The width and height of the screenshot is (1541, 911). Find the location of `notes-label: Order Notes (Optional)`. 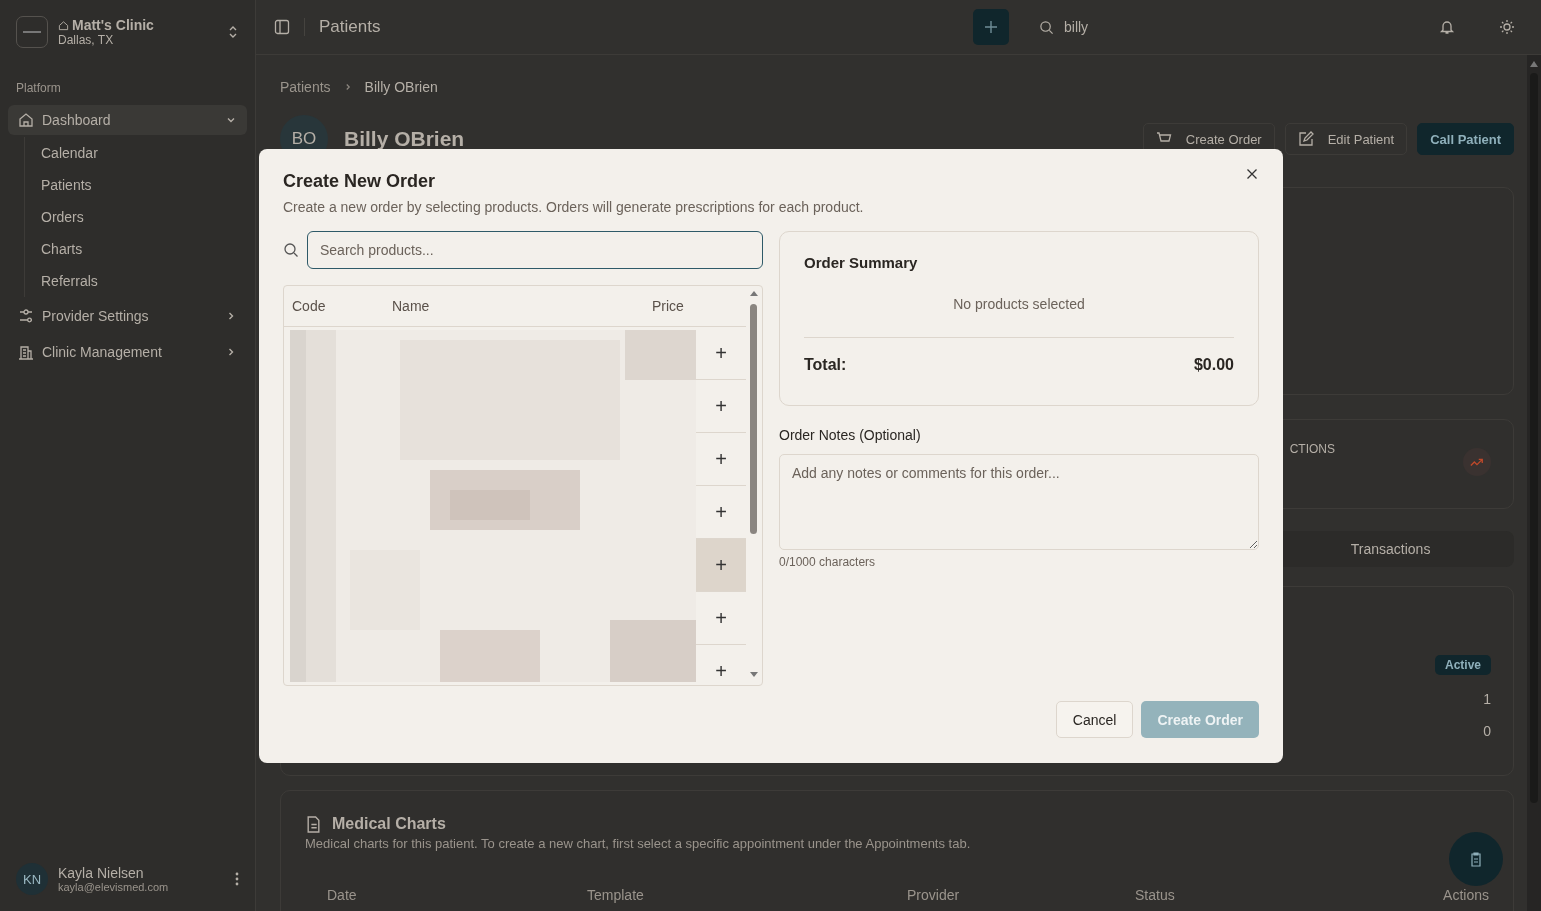

notes-label: Order Notes (Optional) is located at coordinates (850, 435).